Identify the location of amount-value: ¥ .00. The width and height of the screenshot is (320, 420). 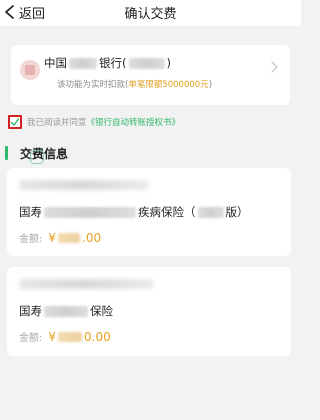
(74, 238).